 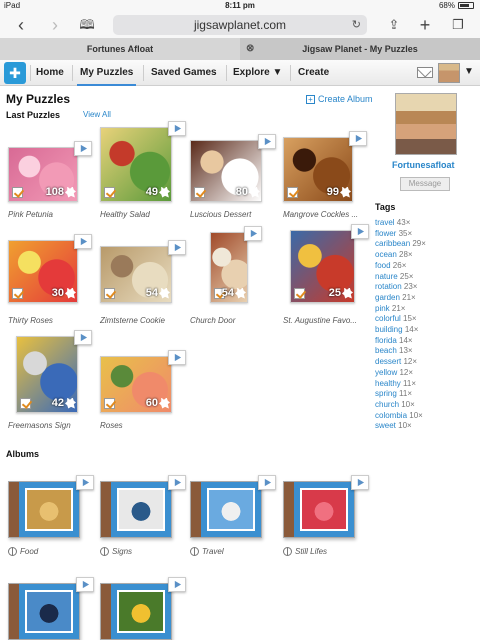 I want to click on tag-item: beach 13×, so click(x=394, y=350).